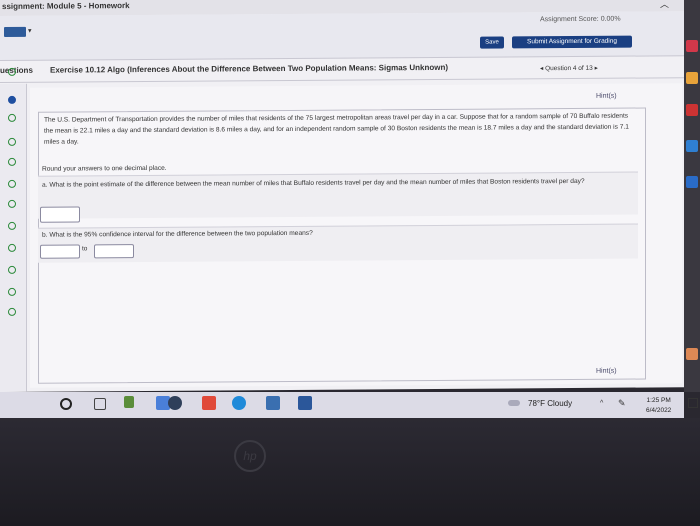 Image resolution: width=700 pixels, height=526 pixels. Describe the element at coordinates (175, 403) in the screenshot. I see `chrome-icon` at that location.